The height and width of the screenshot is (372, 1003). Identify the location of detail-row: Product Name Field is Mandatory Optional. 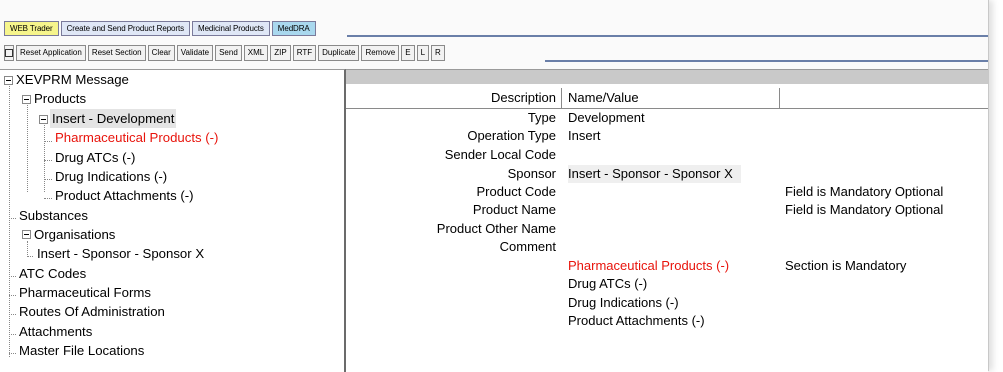
(667, 210).